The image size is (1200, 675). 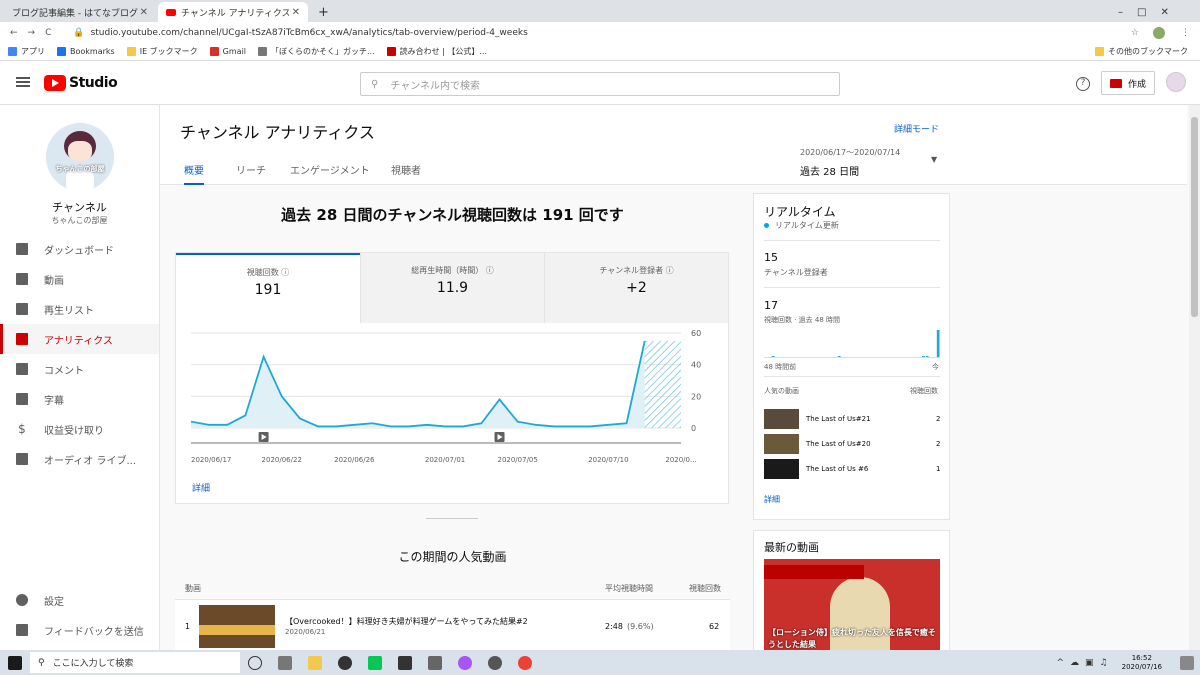 What do you see at coordinates (852, 469) in the screenshot?
I see `list-item: The Last of Us #6 1` at bounding box center [852, 469].